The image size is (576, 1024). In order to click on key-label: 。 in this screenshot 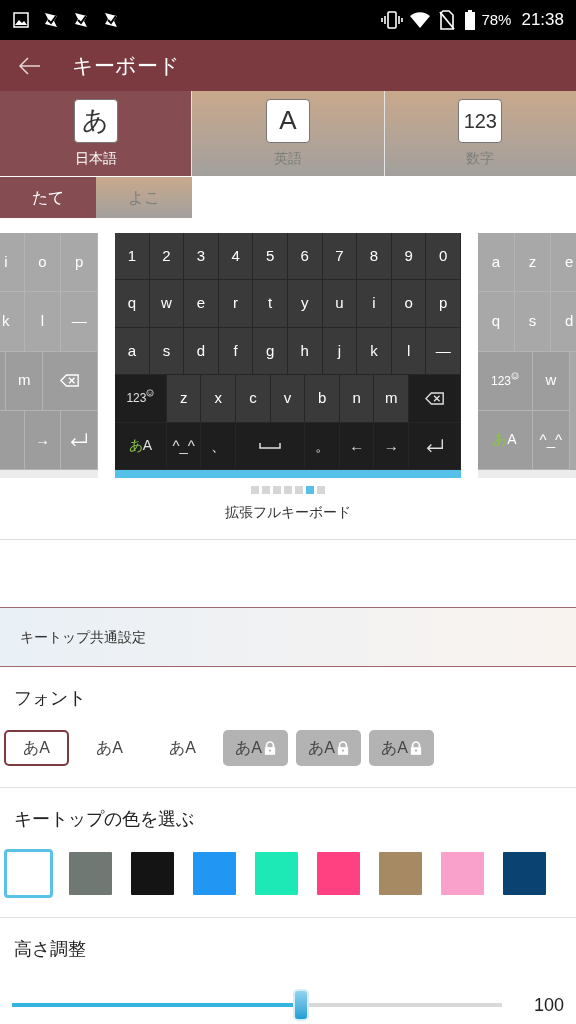, I will do `click(322, 445)`.